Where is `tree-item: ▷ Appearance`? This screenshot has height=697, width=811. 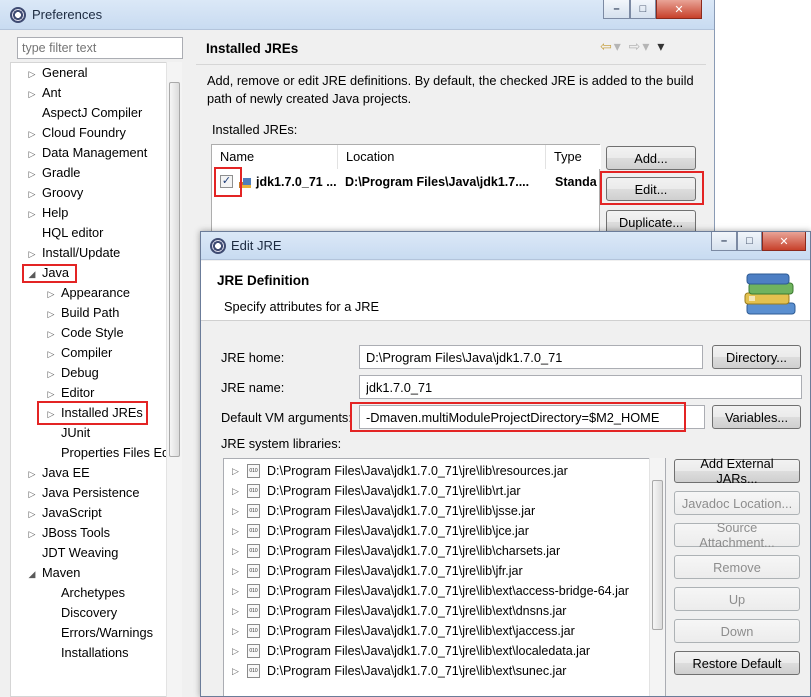 tree-item: ▷ Appearance is located at coordinates (87, 293).